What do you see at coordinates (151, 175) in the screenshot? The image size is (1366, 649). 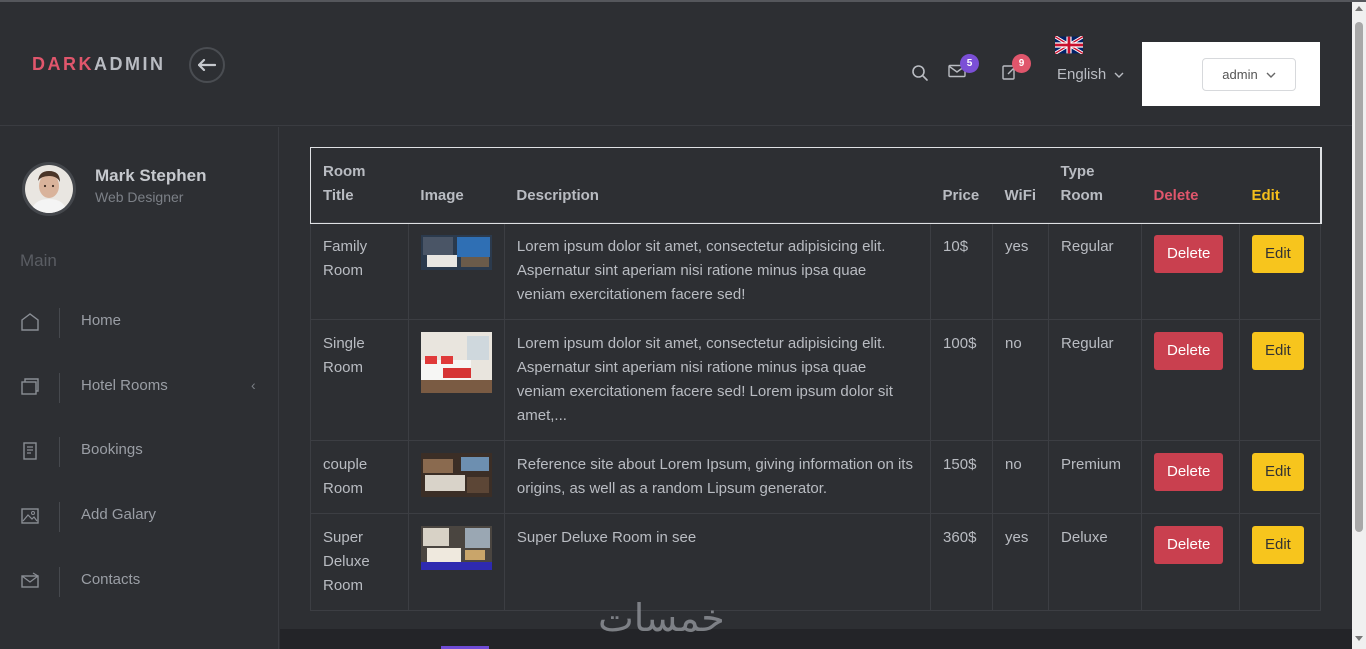 I see `user-name: Mark Stephen` at bounding box center [151, 175].